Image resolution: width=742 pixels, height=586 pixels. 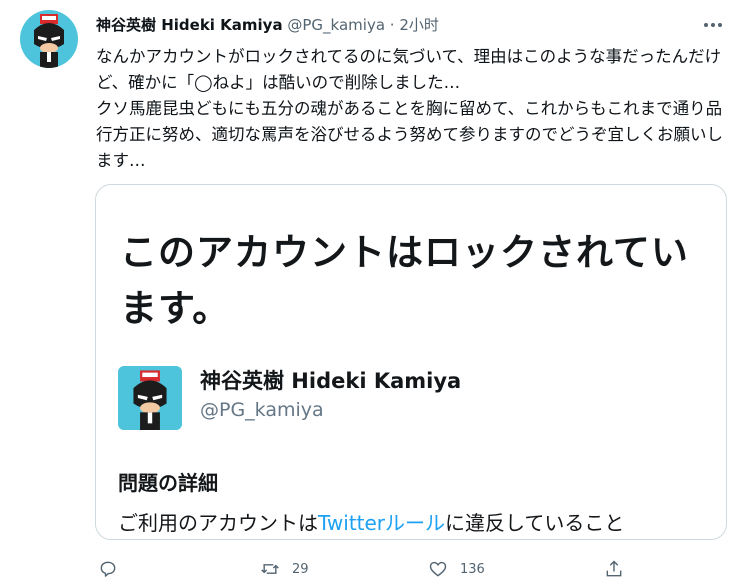 What do you see at coordinates (218, 523) in the screenshot?
I see `card-body-prefix: ご利用のアカウントは` at bounding box center [218, 523].